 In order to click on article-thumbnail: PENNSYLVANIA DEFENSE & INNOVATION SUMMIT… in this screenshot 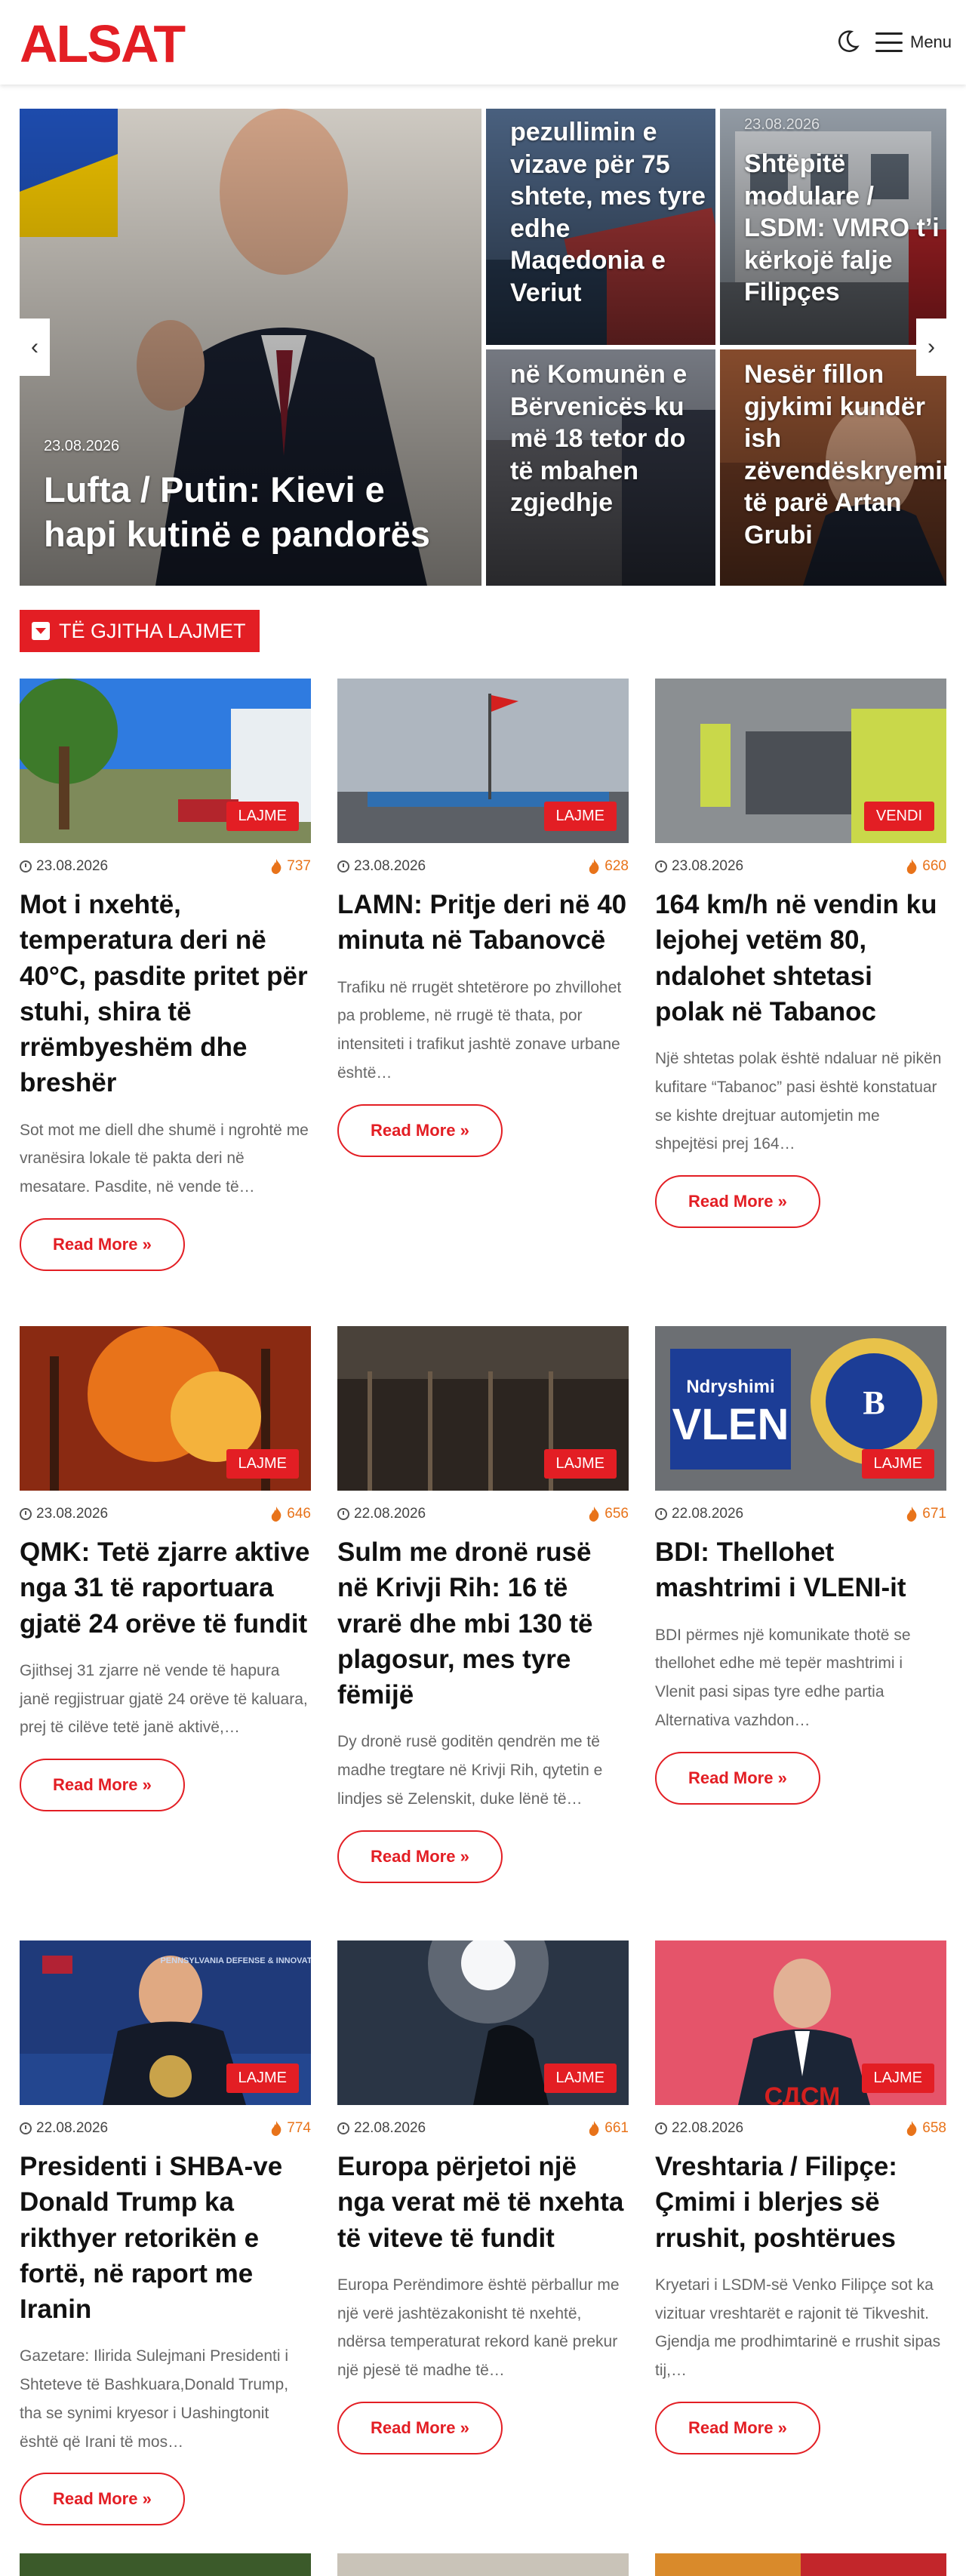, I will do `click(165, 2022)`.